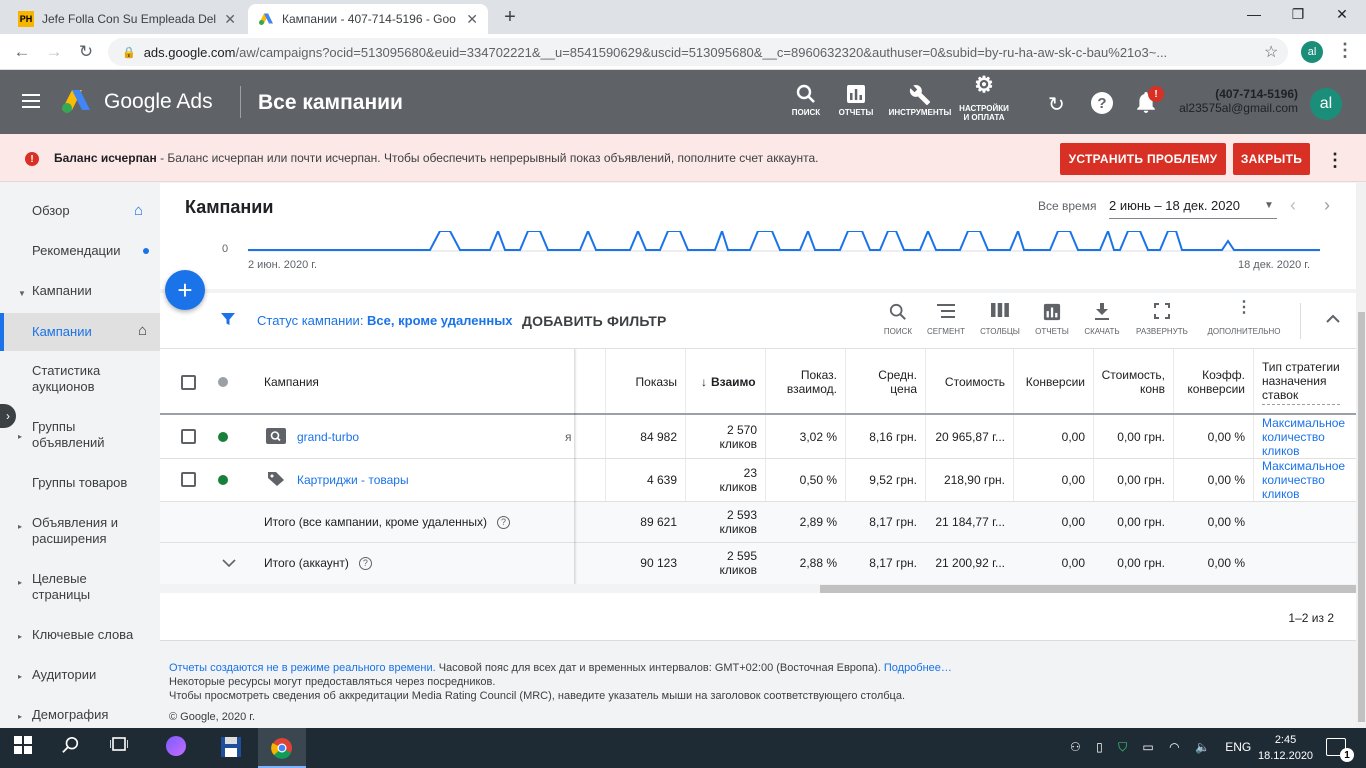 This screenshot has width=1366, height=768. What do you see at coordinates (1000, 320) in the screenshot?
I see `columns-button: СТОЛБЦЫ` at bounding box center [1000, 320].